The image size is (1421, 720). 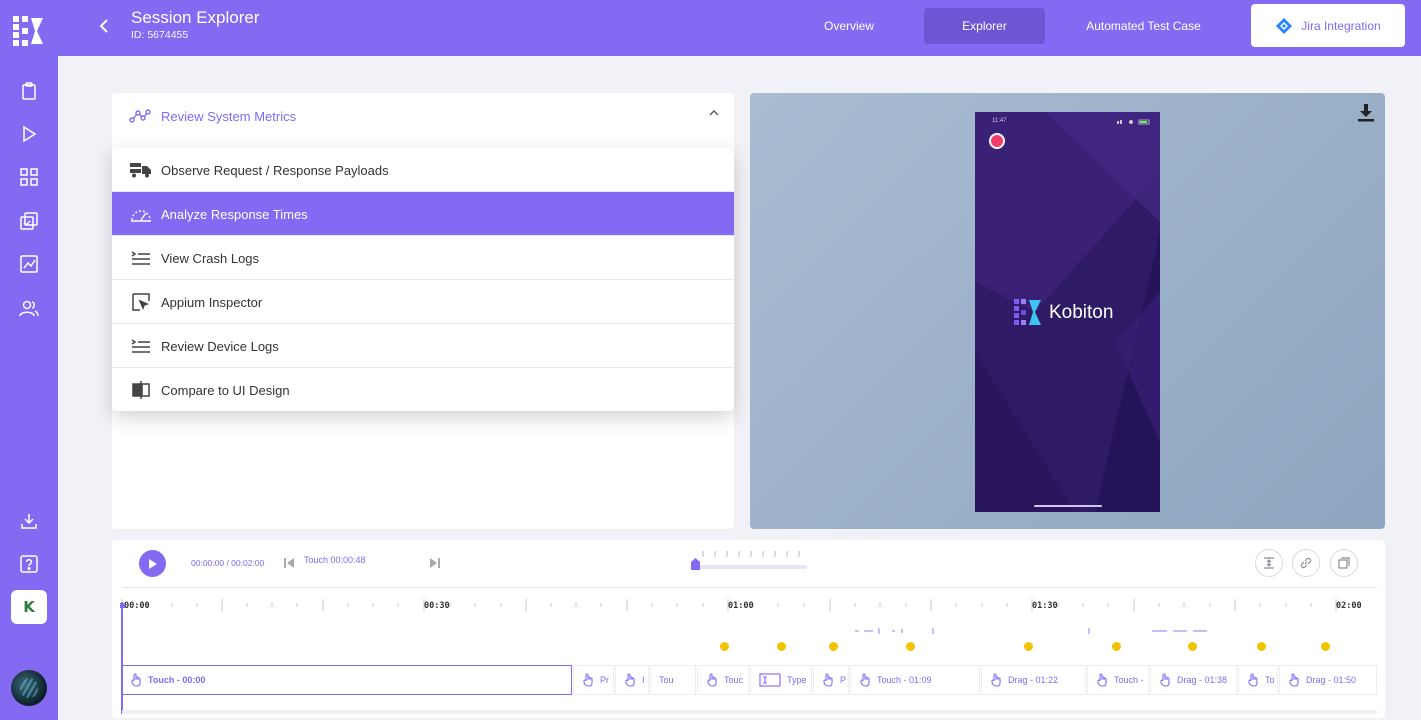 I want to click on copy-icon, so click(x=1344, y=563).